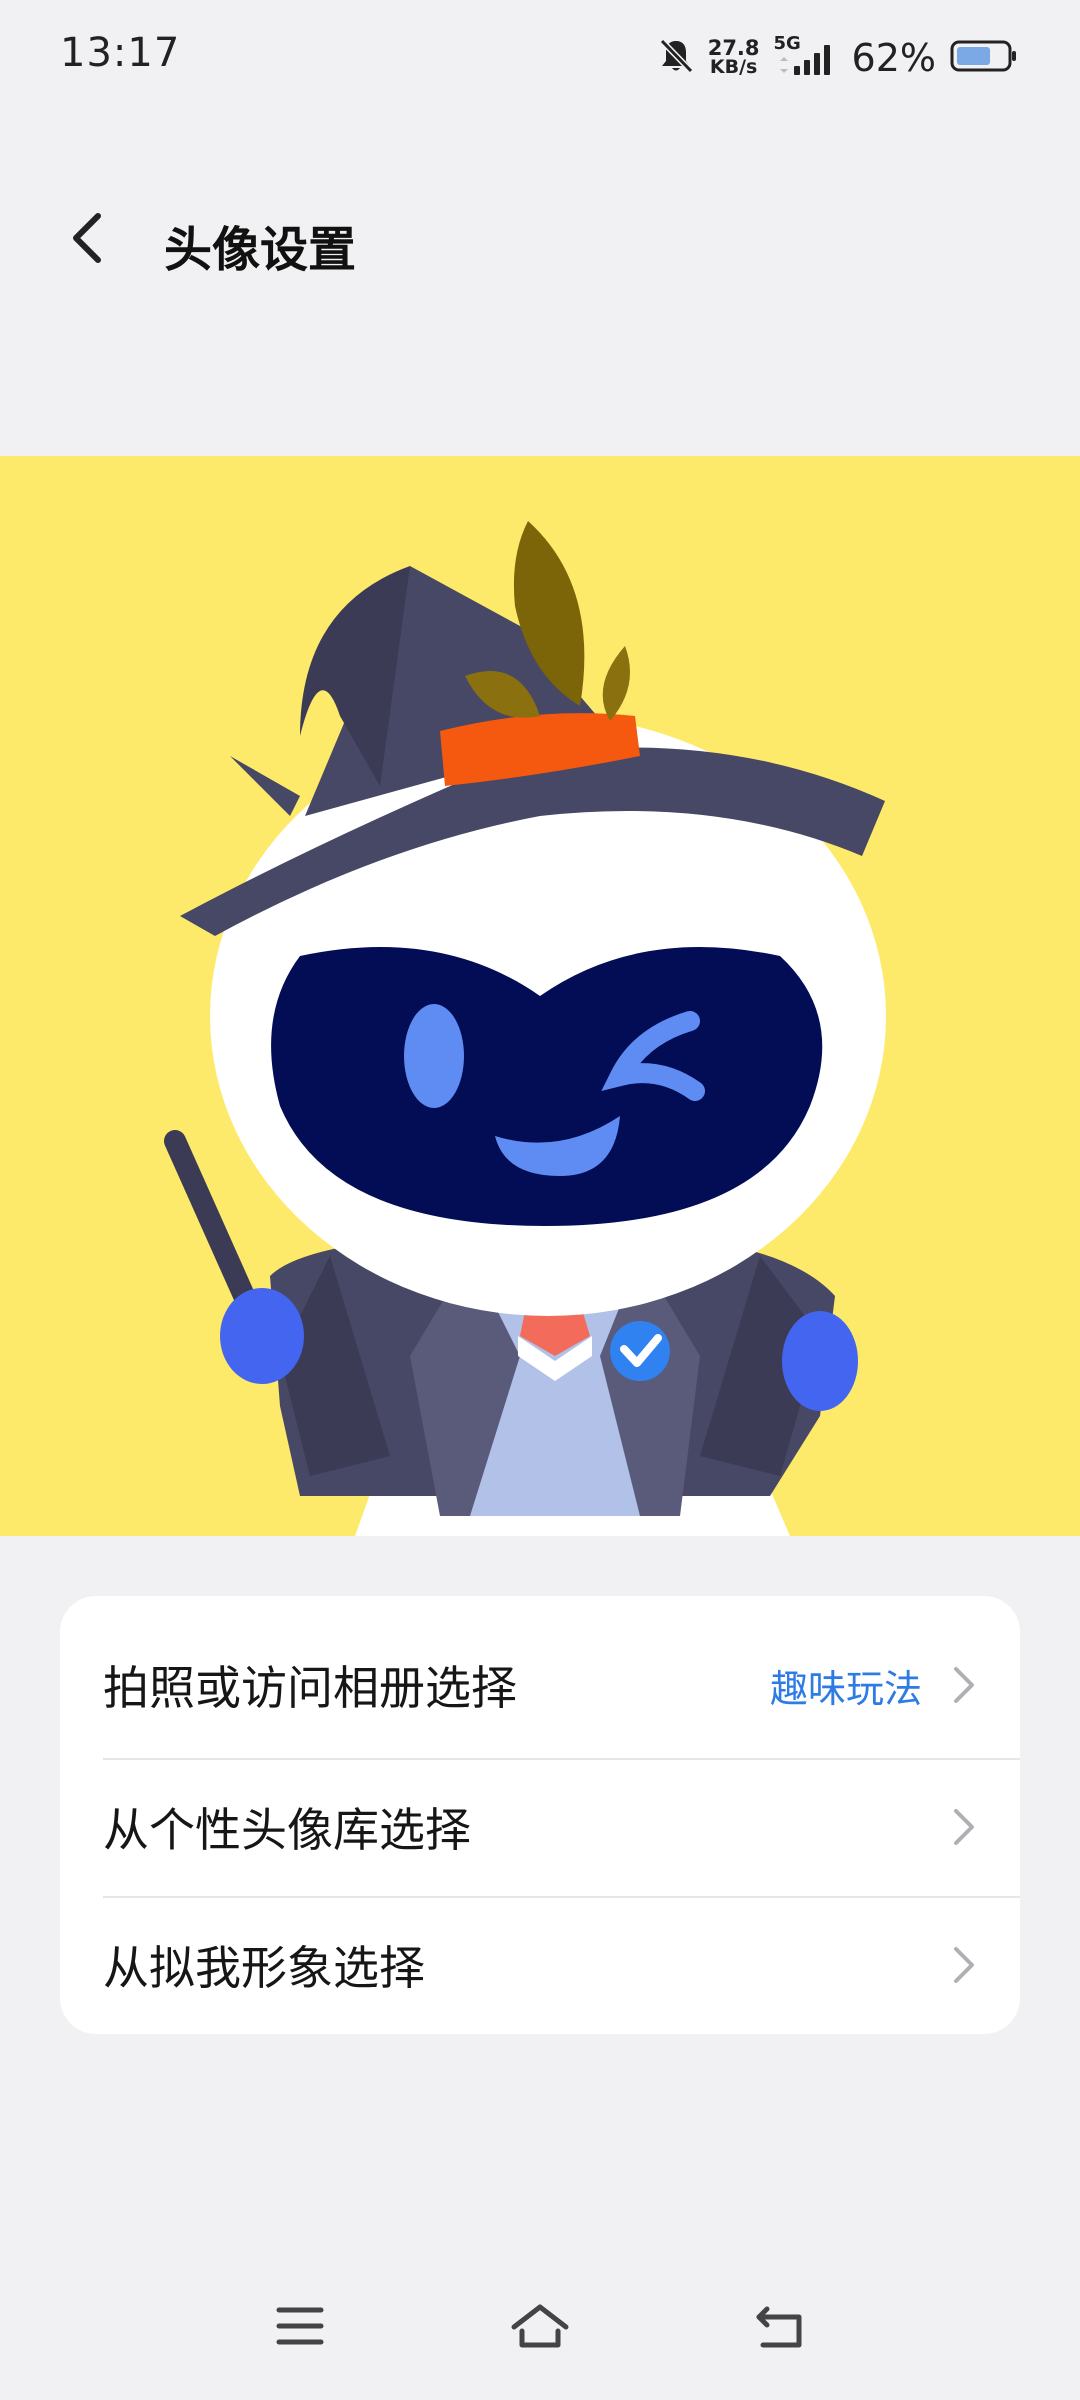  Describe the element at coordinates (984, 58) in the screenshot. I see `battery-icon` at that location.